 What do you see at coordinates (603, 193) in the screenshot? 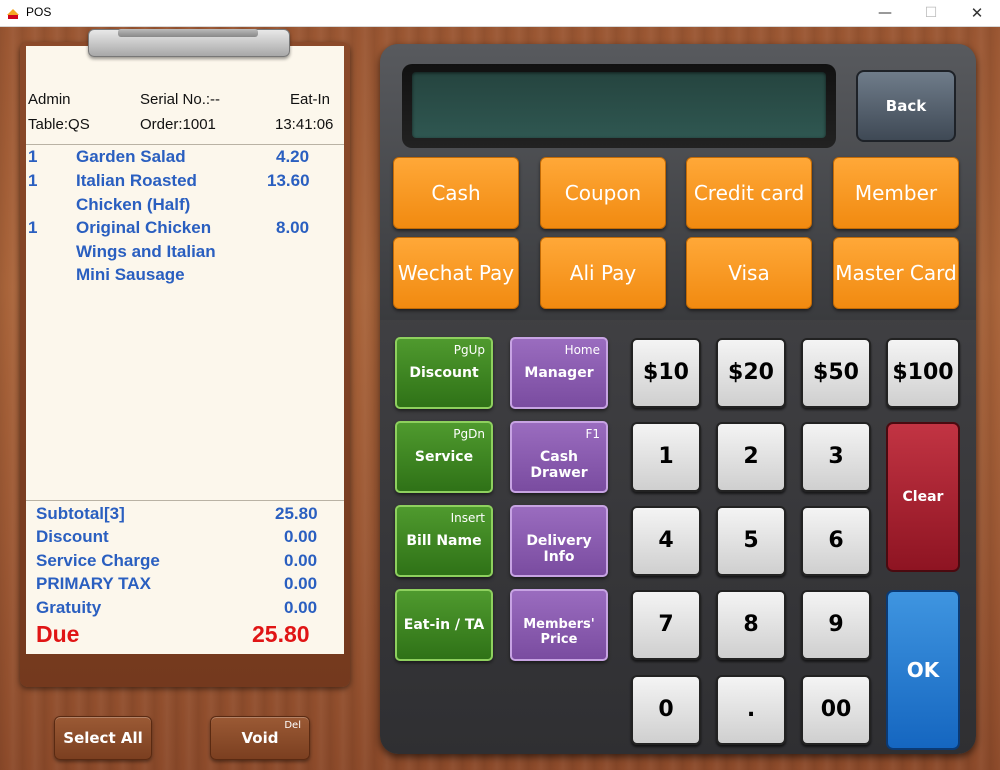
I see `coupon-button: Coupon` at bounding box center [603, 193].